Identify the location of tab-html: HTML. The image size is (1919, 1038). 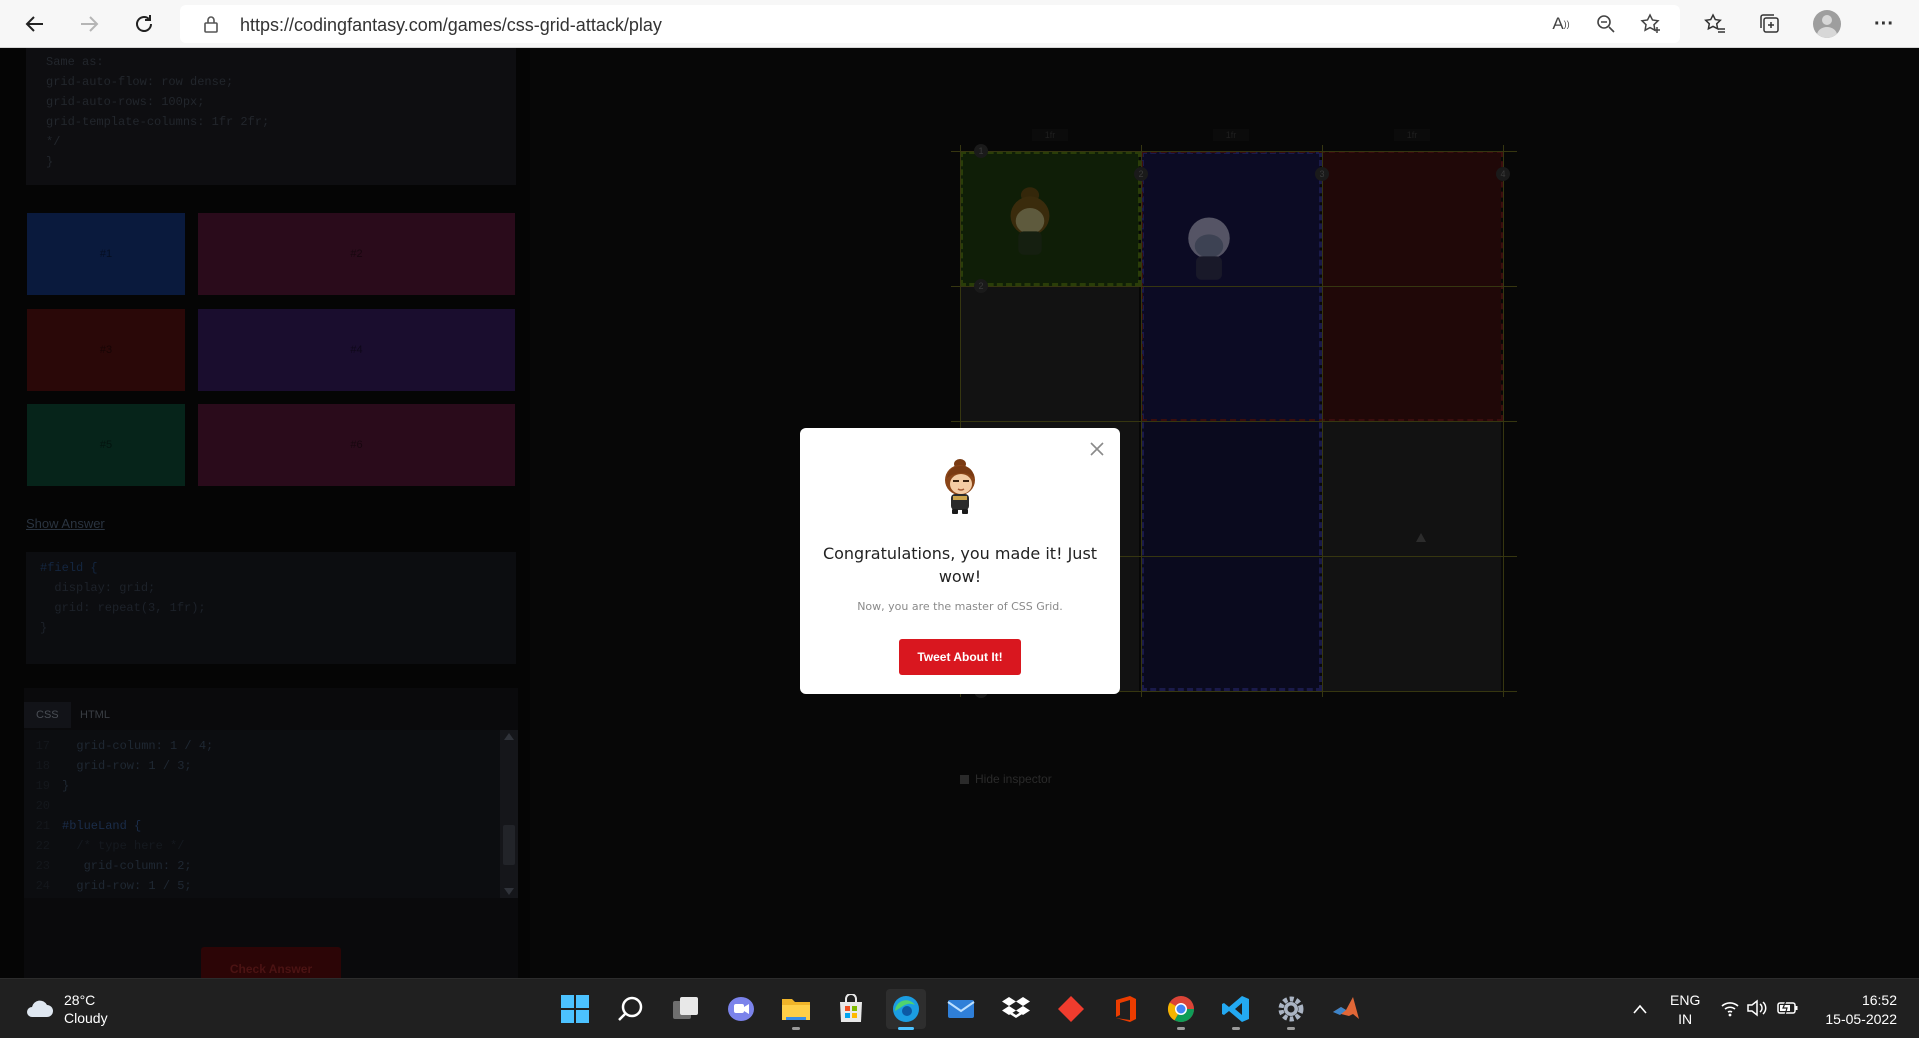
(95, 715).